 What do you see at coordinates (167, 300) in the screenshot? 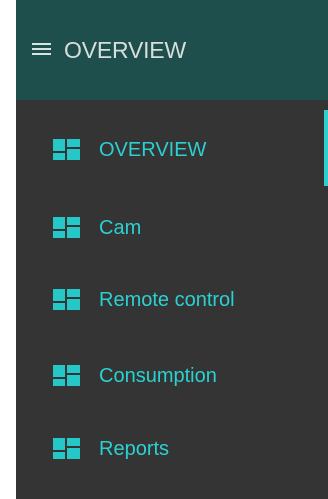
I see `sidebar-item-label: Remote control` at bounding box center [167, 300].